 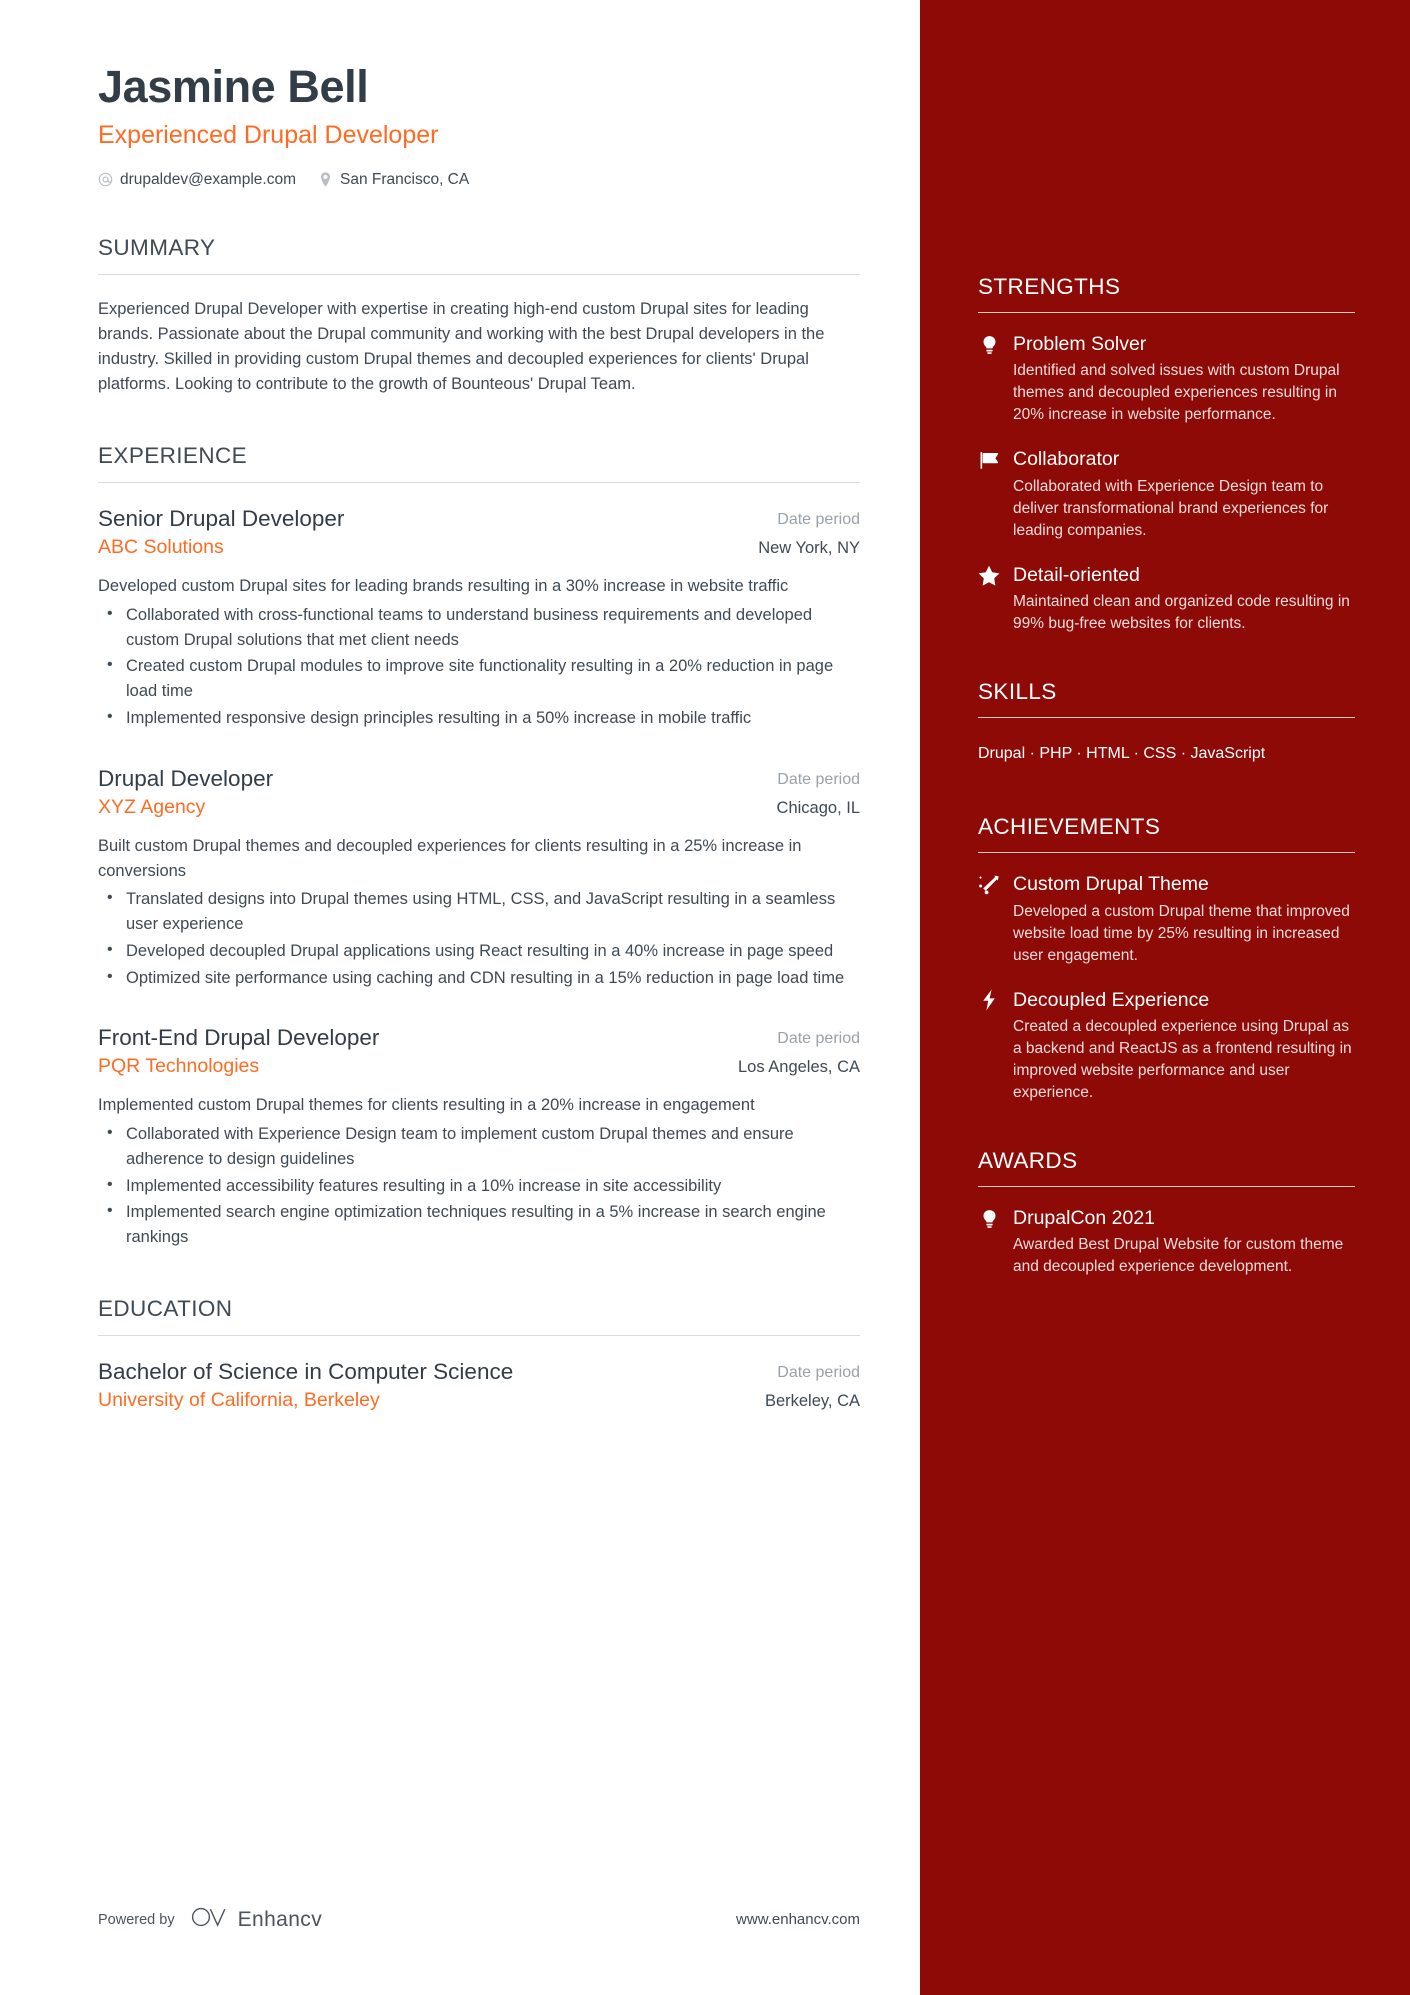 What do you see at coordinates (105, 179) in the screenshot?
I see `at-icon` at bounding box center [105, 179].